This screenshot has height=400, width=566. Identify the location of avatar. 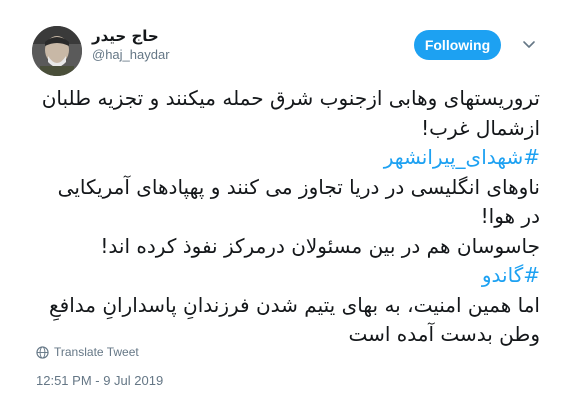
(57, 51).